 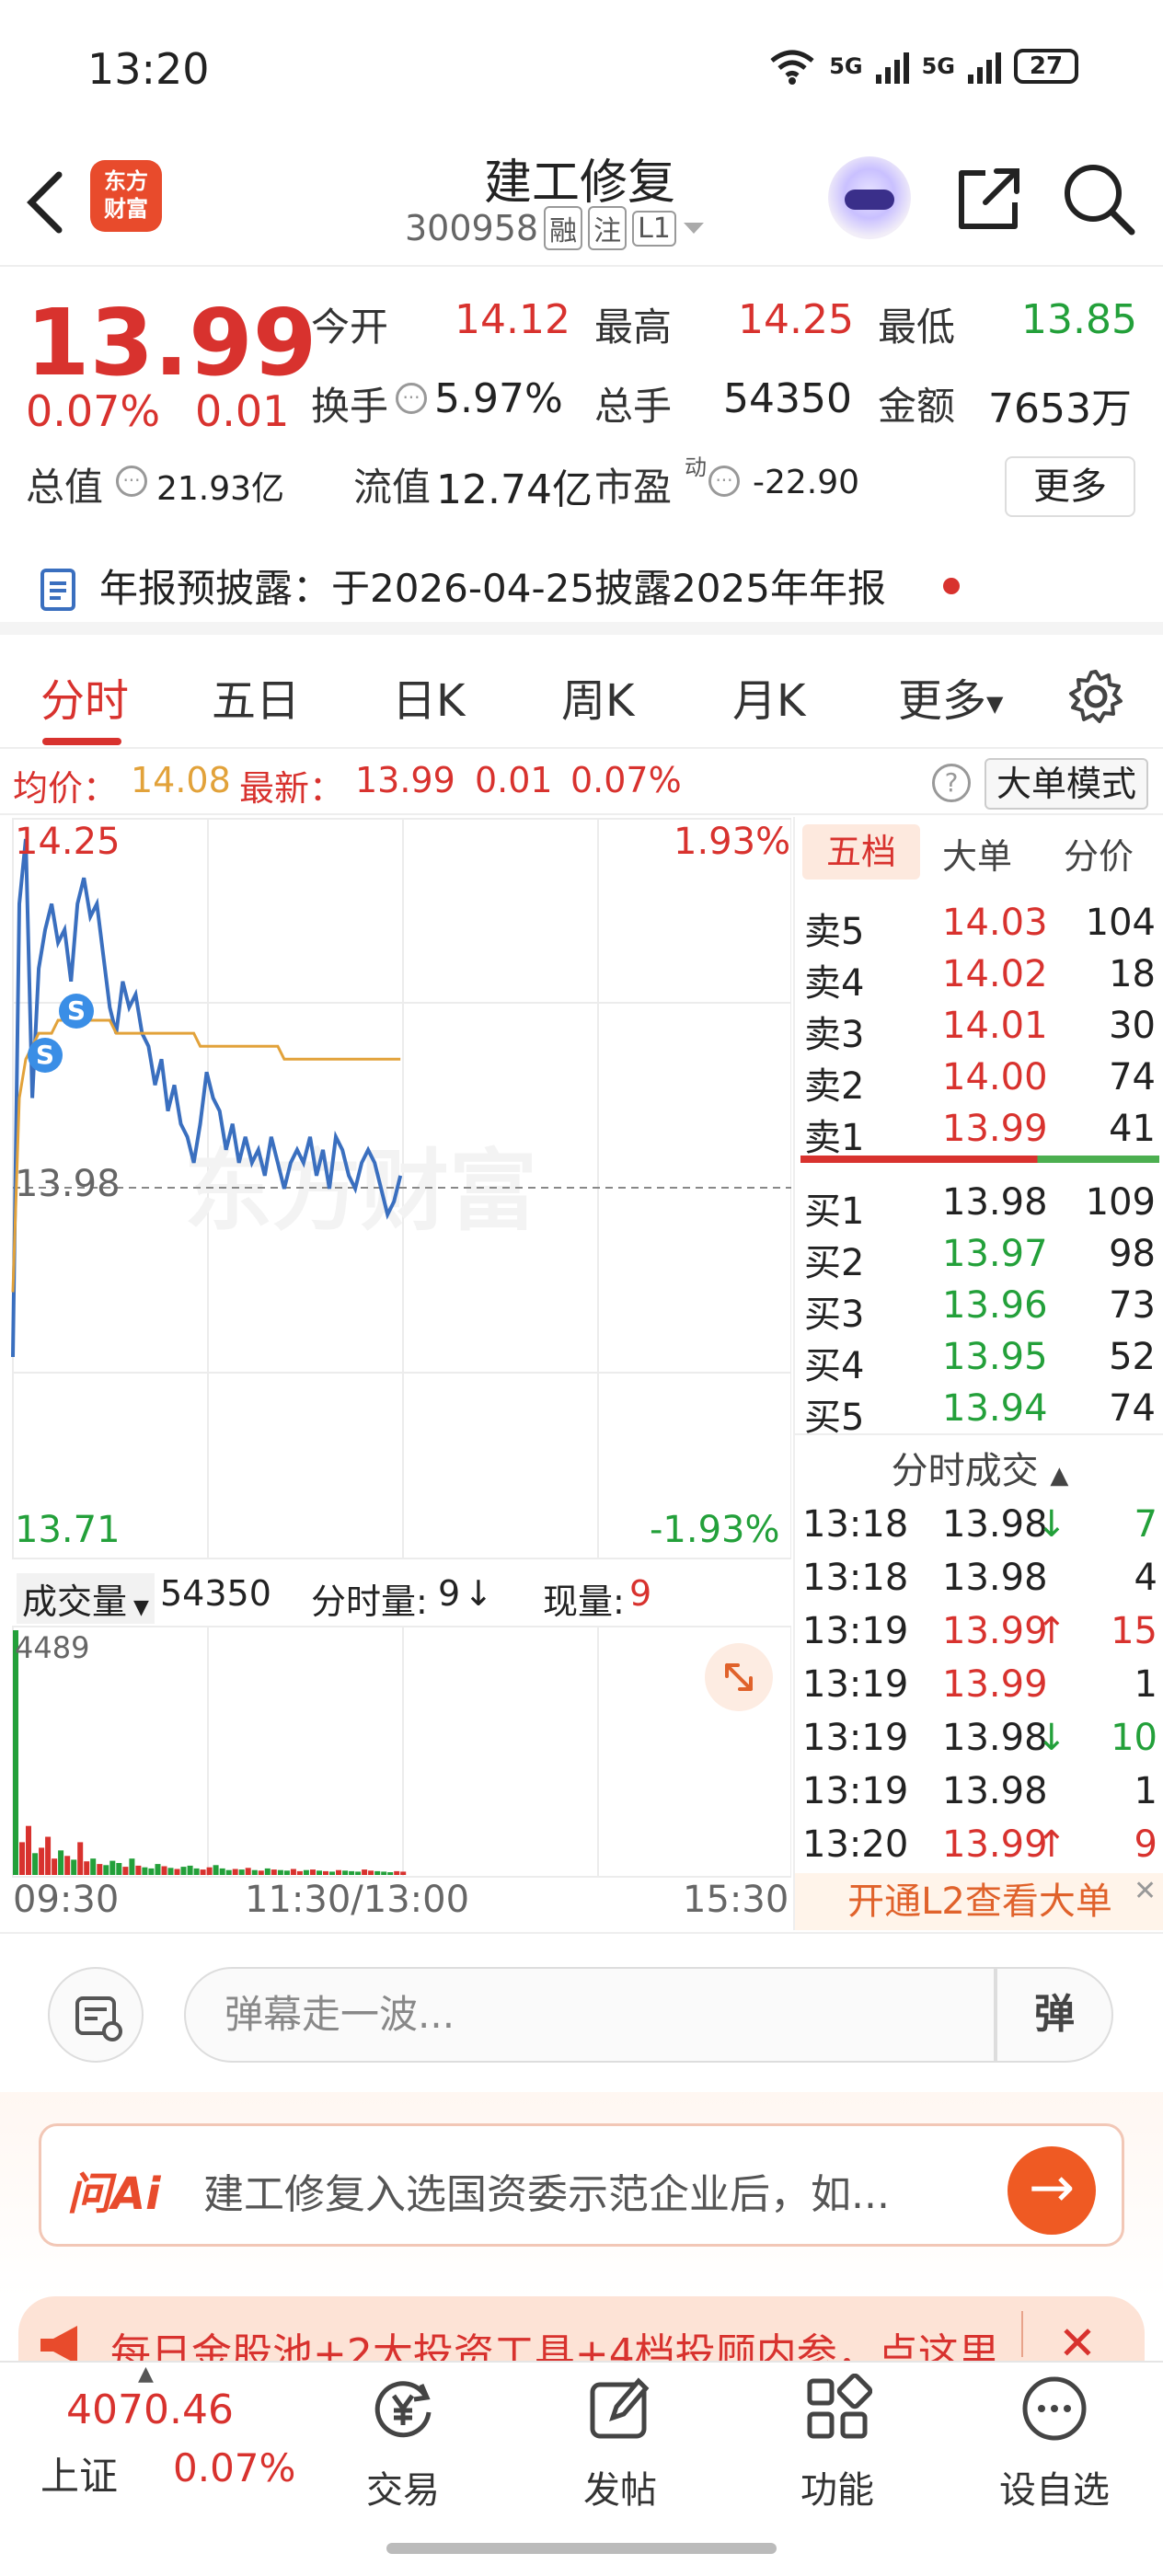 I want to click on trade-price: 13.98, so click(x=995, y=1791).